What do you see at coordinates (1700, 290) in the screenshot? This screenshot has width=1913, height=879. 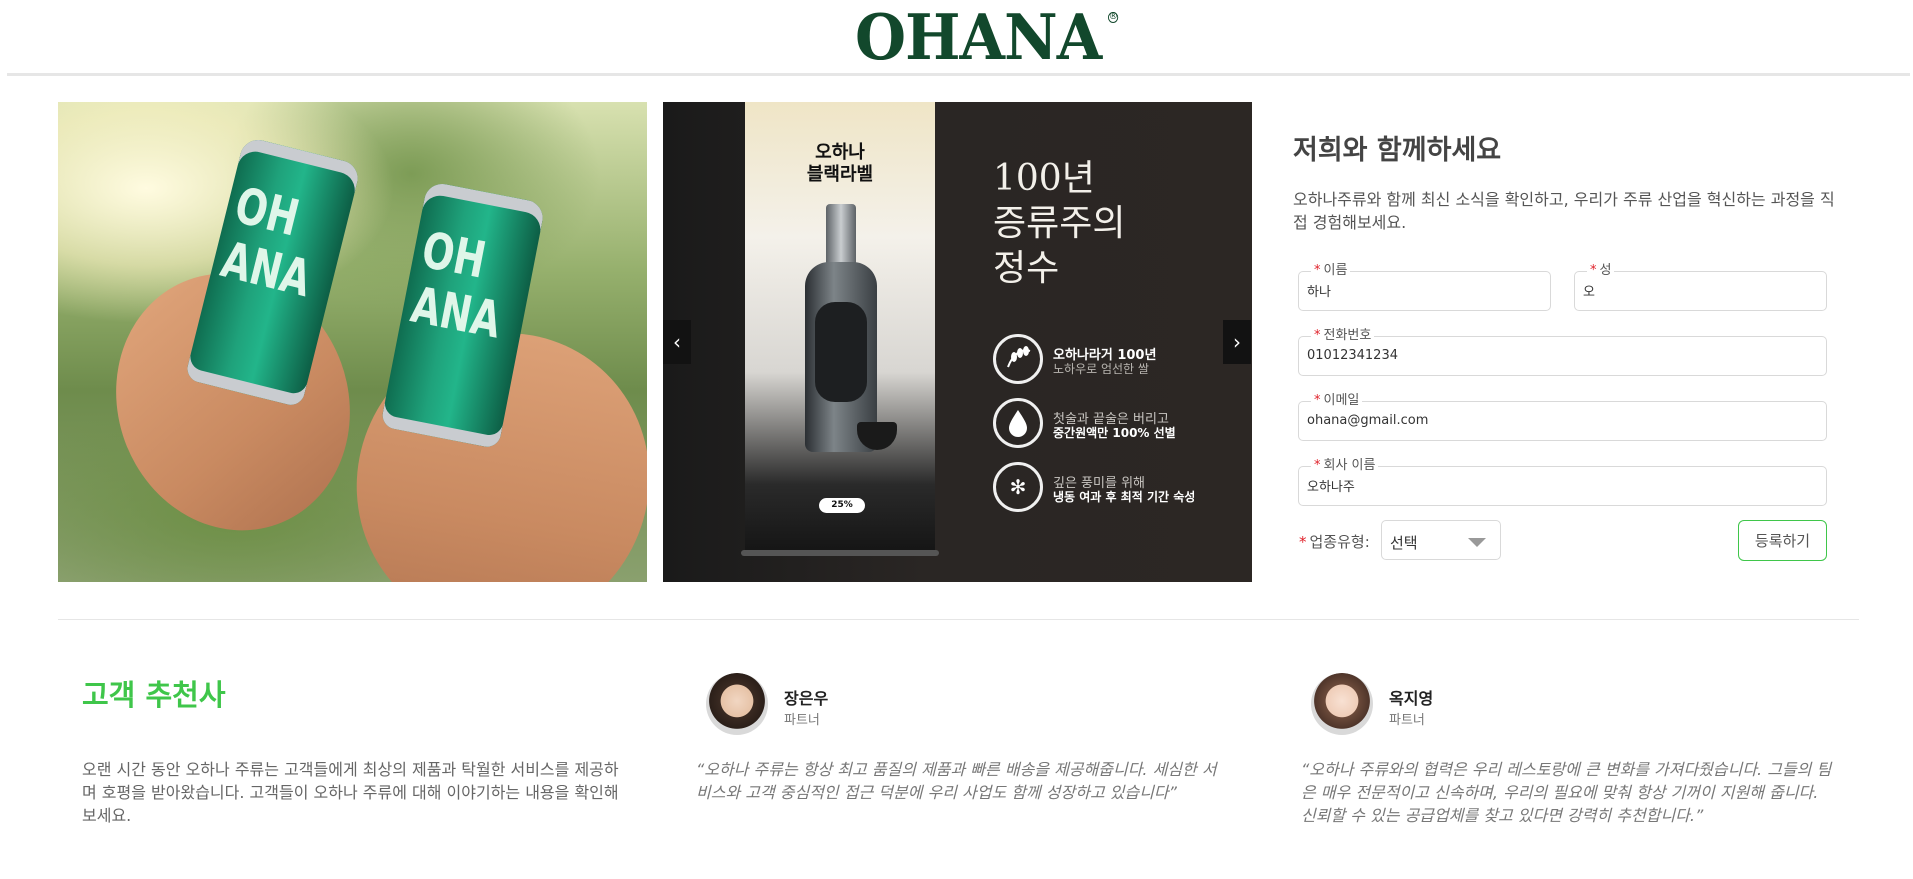 I see `last-name-input` at bounding box center [1700, 290].